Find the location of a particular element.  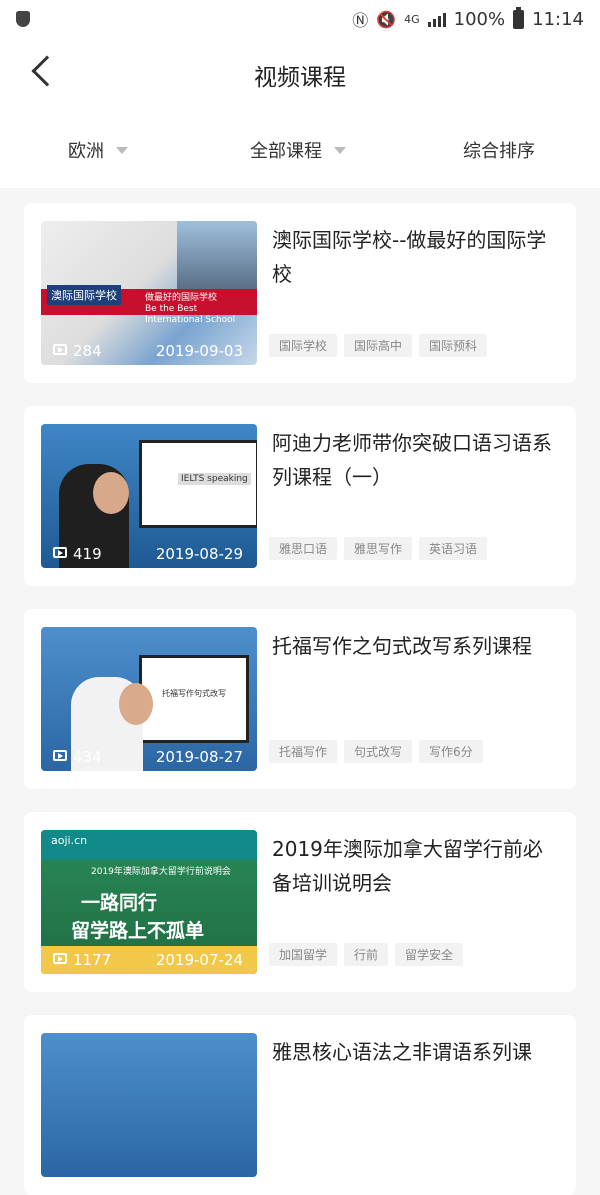

battery-icon is located at coordinates (519, 17).